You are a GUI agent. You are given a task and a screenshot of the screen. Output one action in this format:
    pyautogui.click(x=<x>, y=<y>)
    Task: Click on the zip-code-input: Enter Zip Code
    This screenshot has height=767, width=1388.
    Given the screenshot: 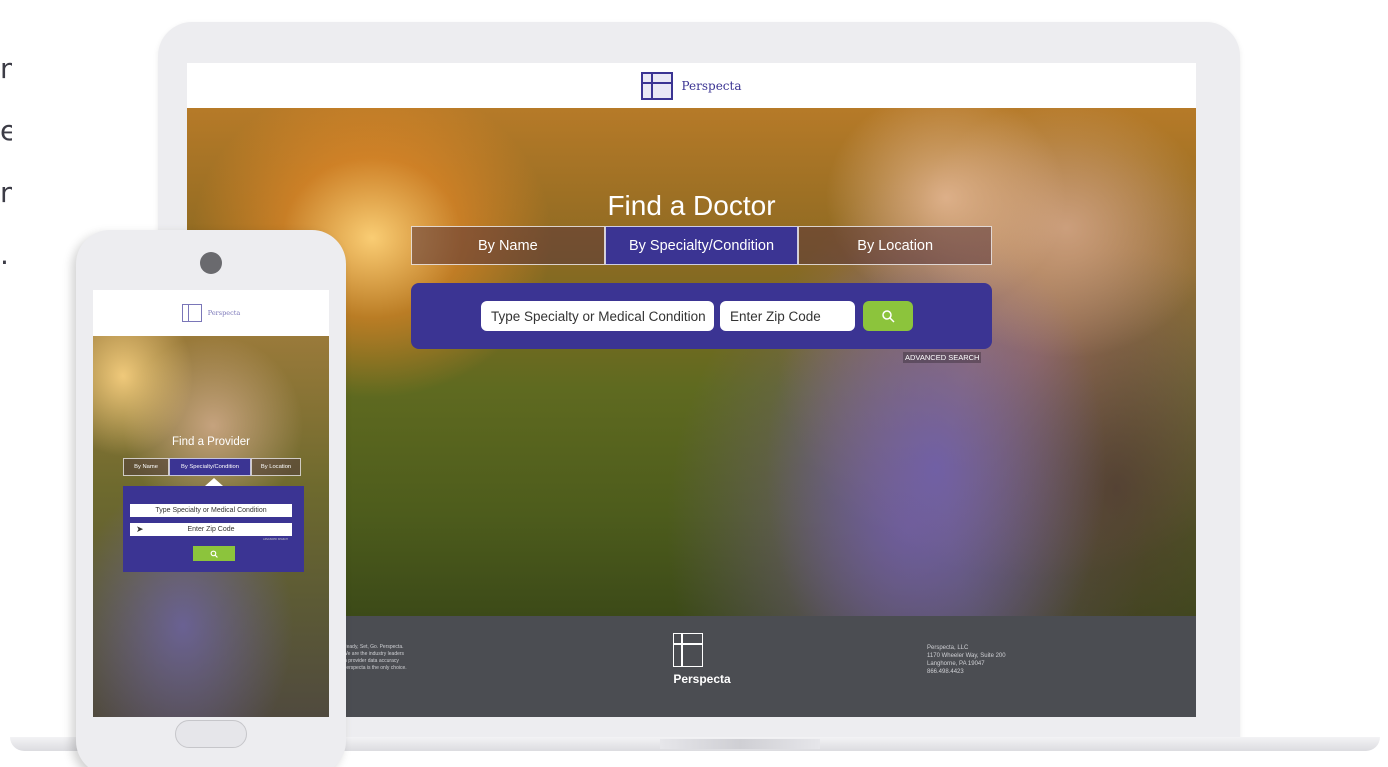 What is the action you would take?
    pyautogui.click(x=787, y=316)
    